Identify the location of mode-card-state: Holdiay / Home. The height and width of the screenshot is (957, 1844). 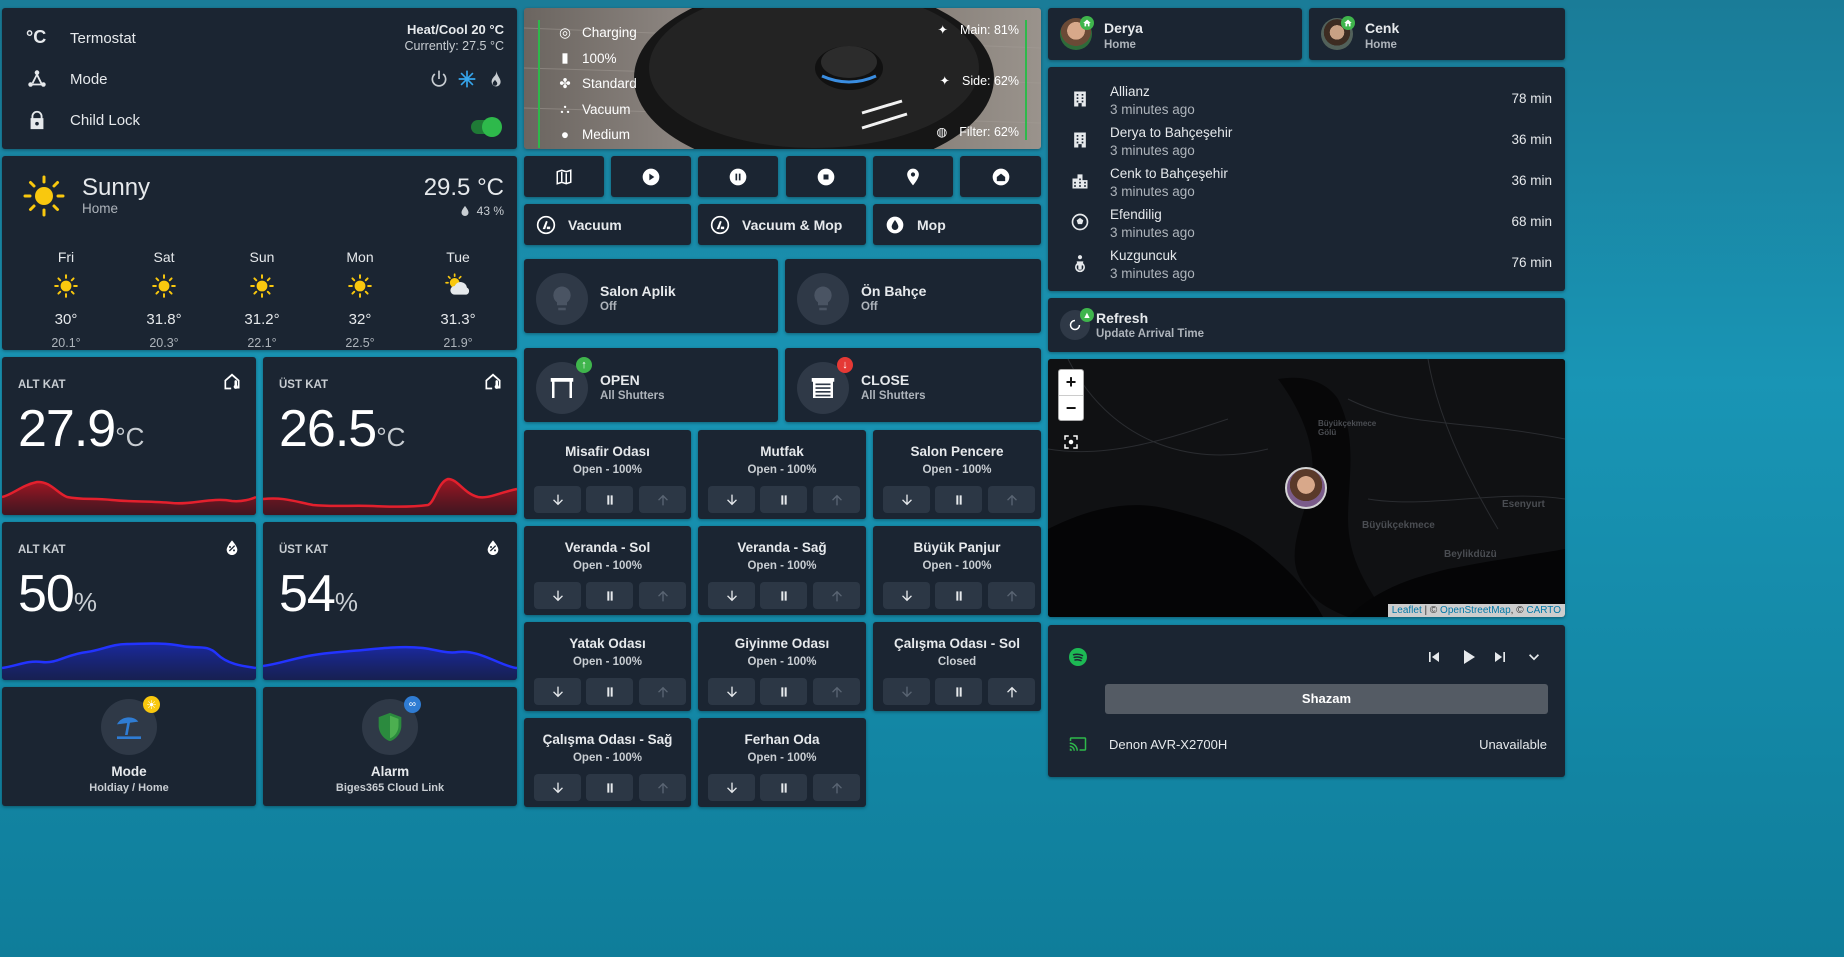
(129, 788).